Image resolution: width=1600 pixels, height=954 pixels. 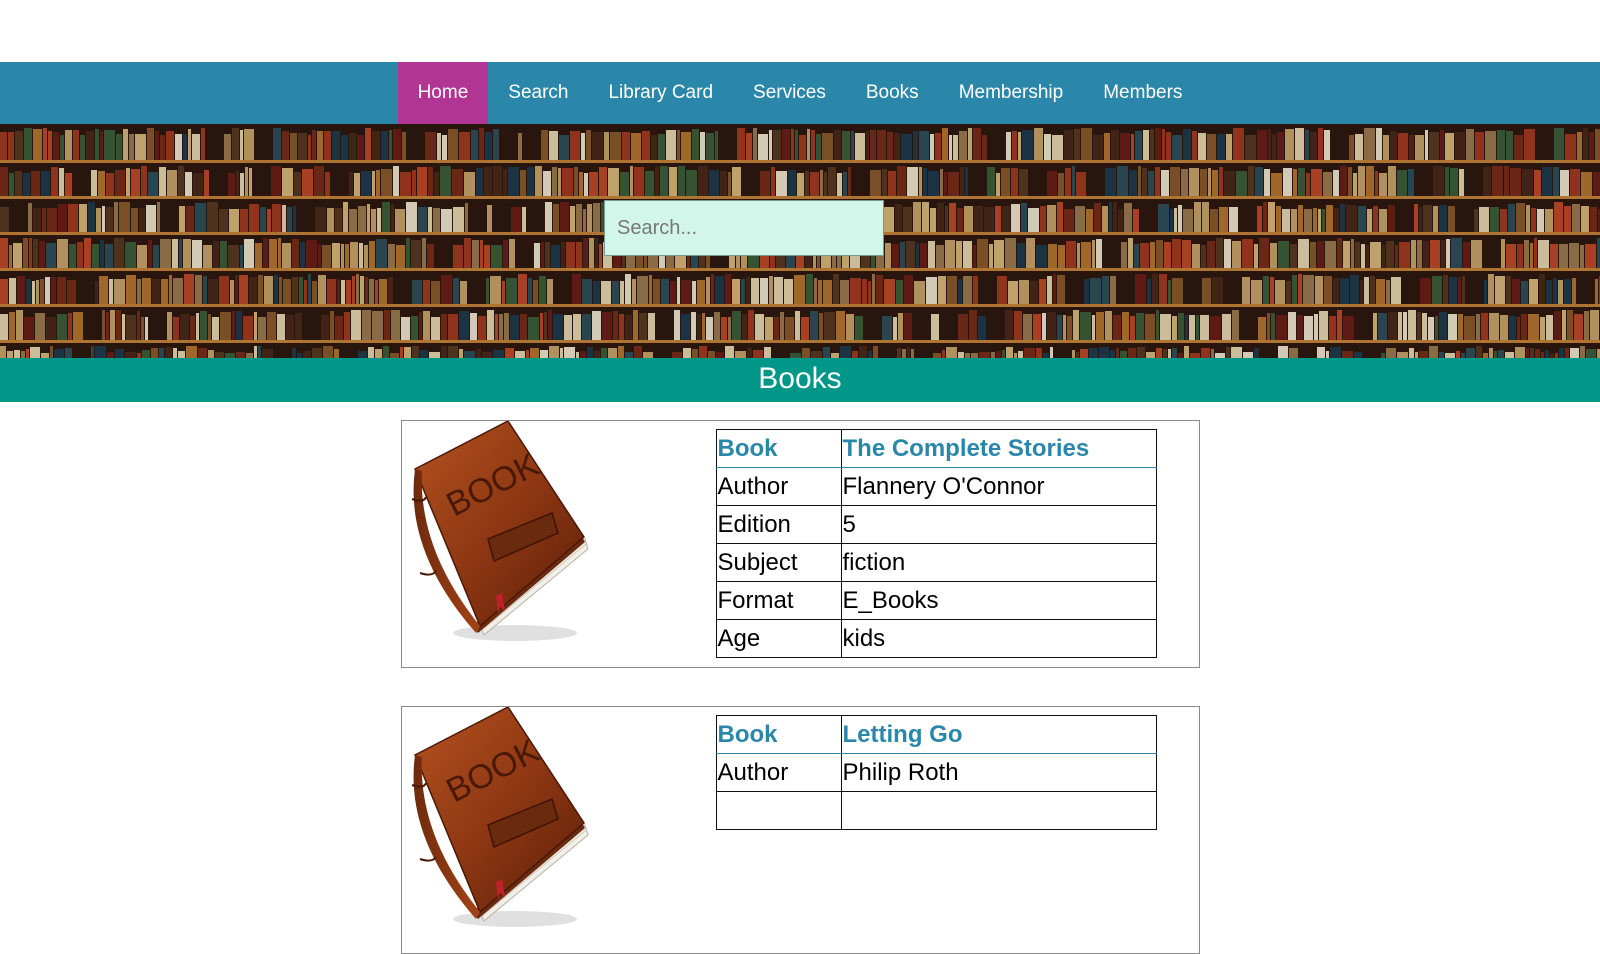 What do you see at coordinates (998, 524) in the screenshot?
I see `edition-value: 5` at bounding box center [998, 524].